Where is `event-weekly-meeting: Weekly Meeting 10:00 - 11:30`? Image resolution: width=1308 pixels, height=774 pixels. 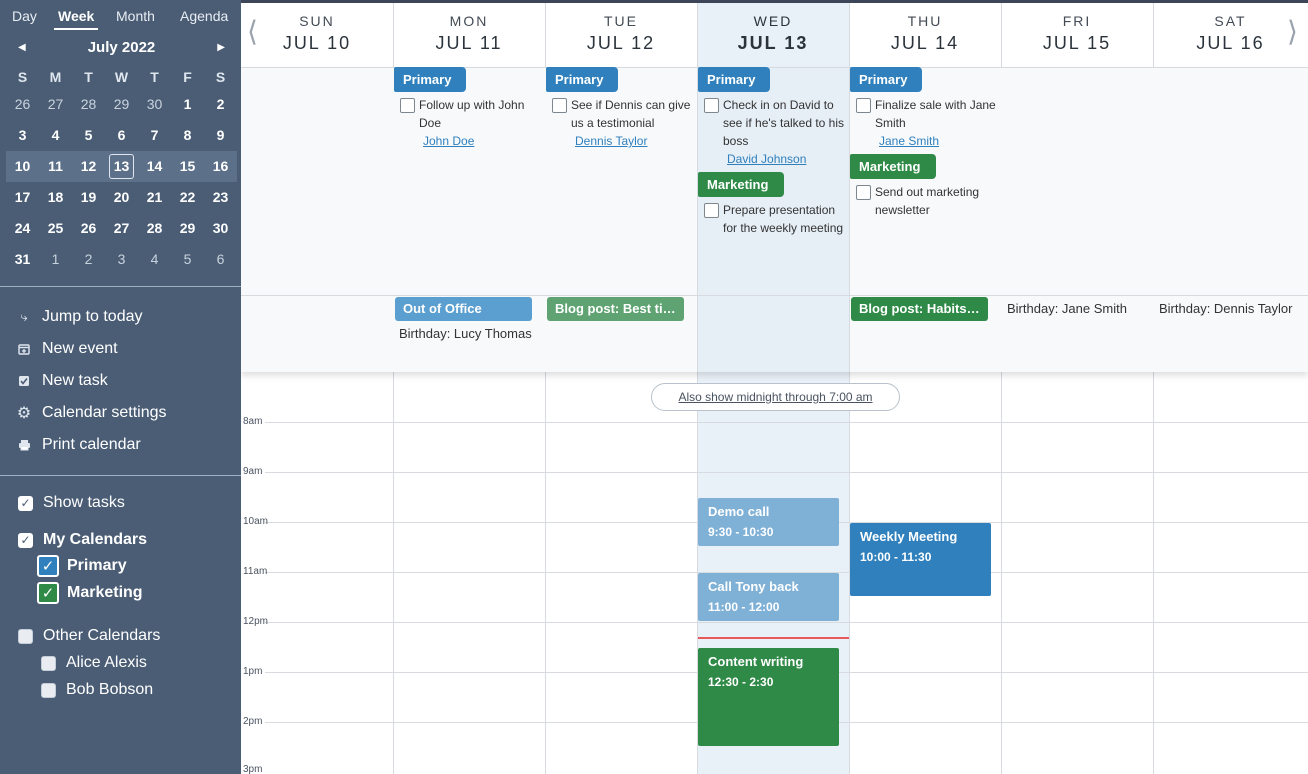 event-weekly-meeting: Weekly Meeting 10:00 - 11:30 is located at coordinates (920, 559).